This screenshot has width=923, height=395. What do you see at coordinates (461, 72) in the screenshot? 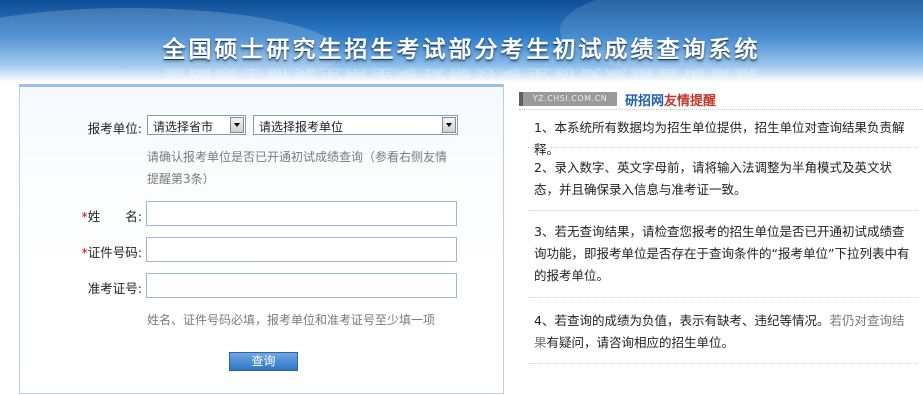
I see `page-title-reflection: 全国硕士研究生招生考试部分考生初试成绩查询系统` at bounding box center [461, 72].